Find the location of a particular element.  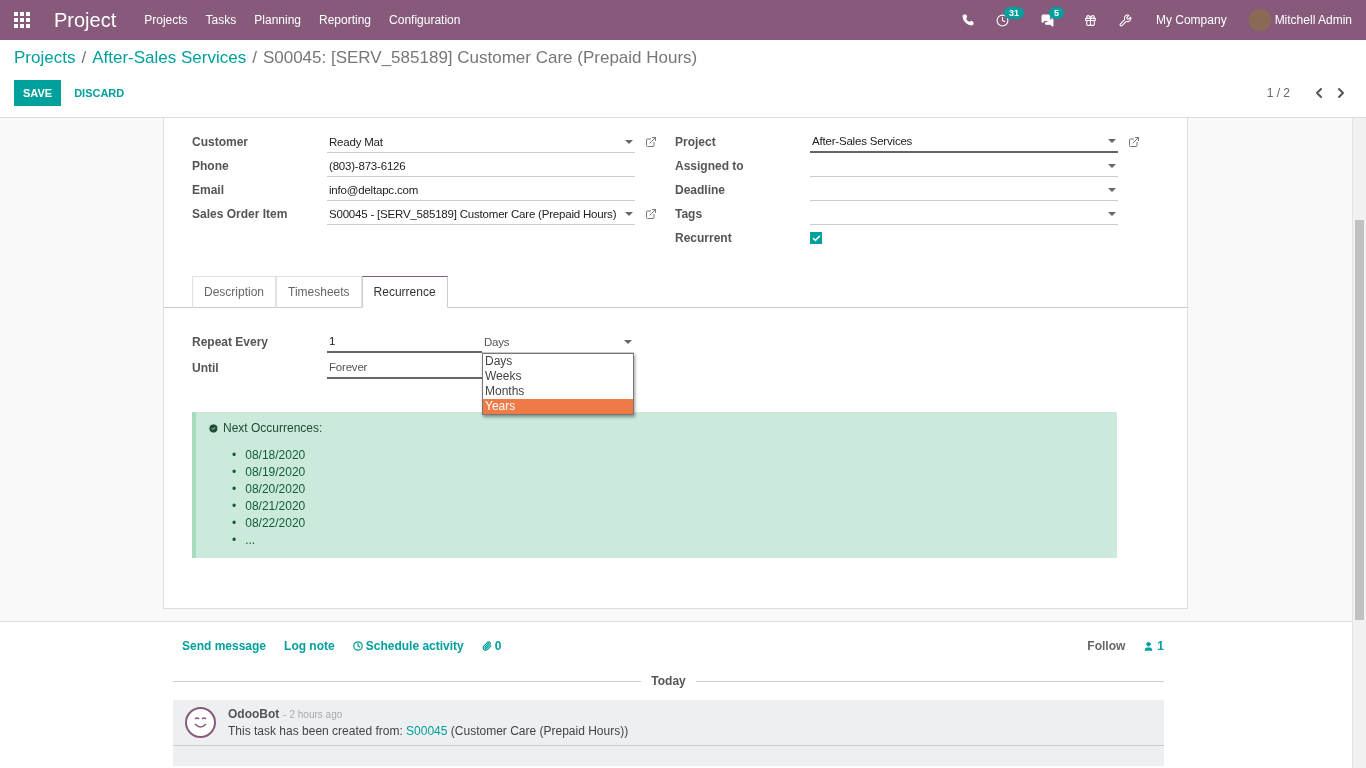

field-label: Deadline is located at coordinates (700, 190).